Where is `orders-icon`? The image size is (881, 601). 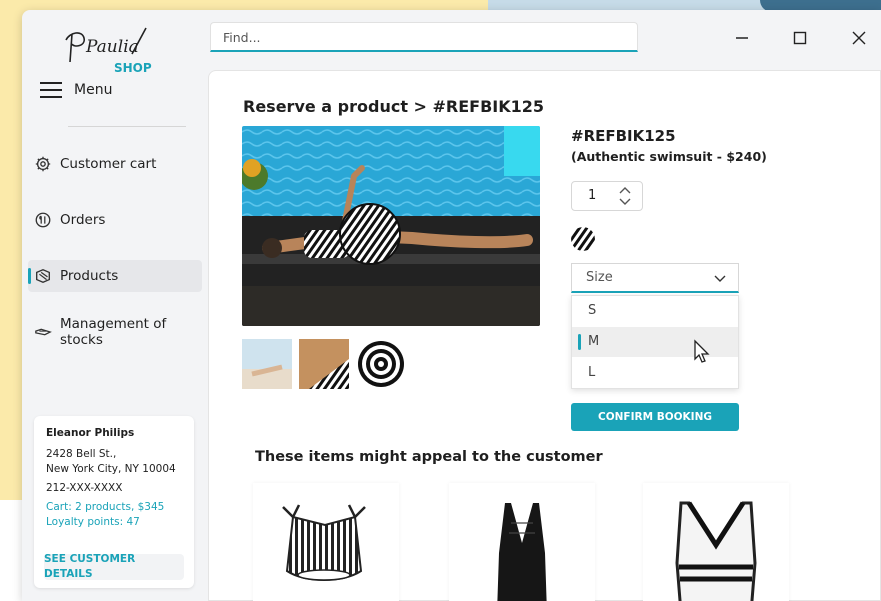
orders-icon is located at coordinates (43, 220).